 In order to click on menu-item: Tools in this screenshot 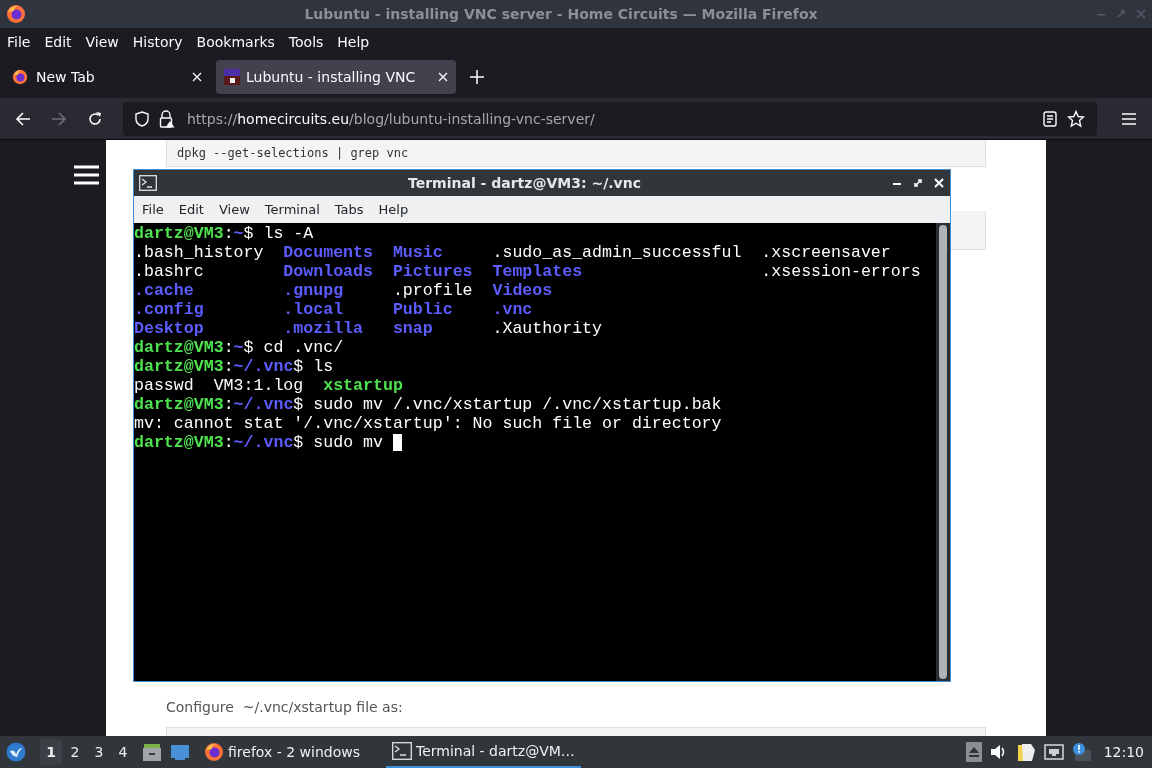, I will do `click(306, 42)`.